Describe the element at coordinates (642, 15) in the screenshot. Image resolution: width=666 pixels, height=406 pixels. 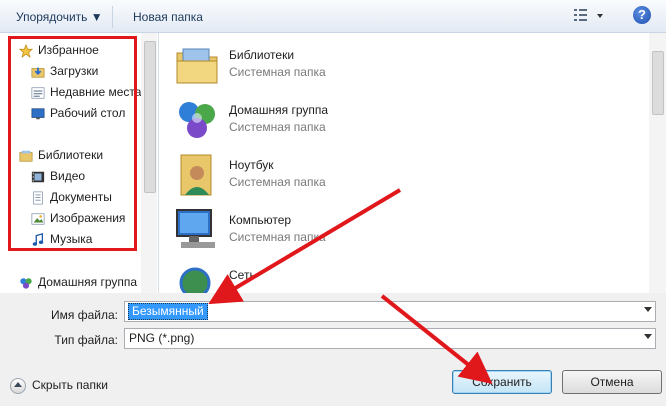
I see `help-button: ?` at that location.